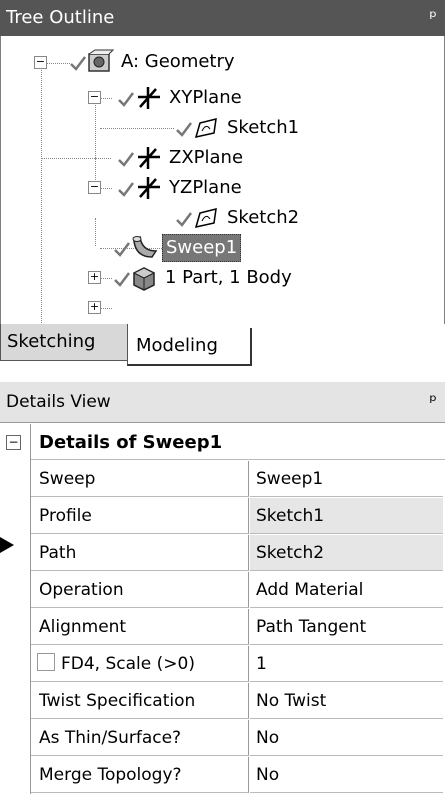 Image resolution: width=445 pixels, height=794 pixels. What do you see at coordinates (58, 402) in the screenshot?
I see `details-view-title: Details View` at bounding box center [58, 402].